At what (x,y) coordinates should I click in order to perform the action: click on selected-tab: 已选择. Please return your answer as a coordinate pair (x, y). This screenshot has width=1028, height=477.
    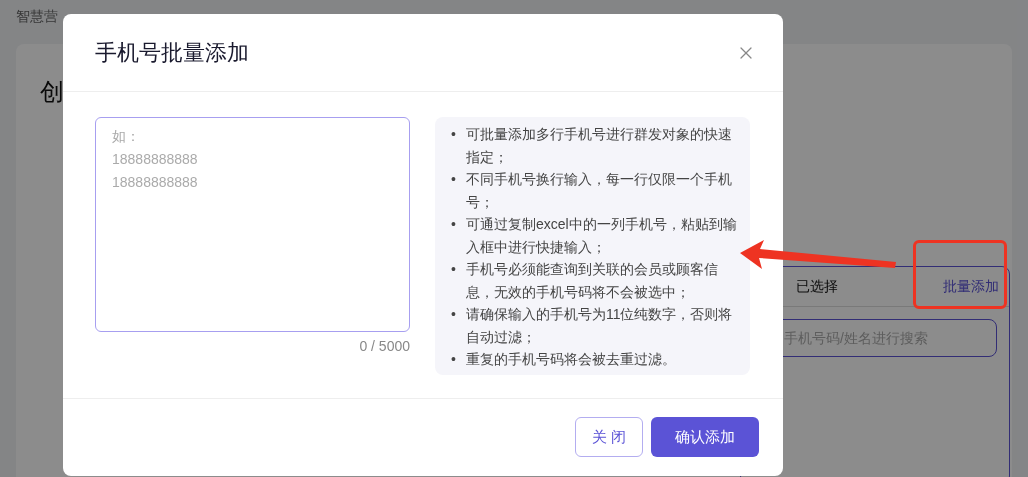
    Looking at the image, I should click on (817, 286).